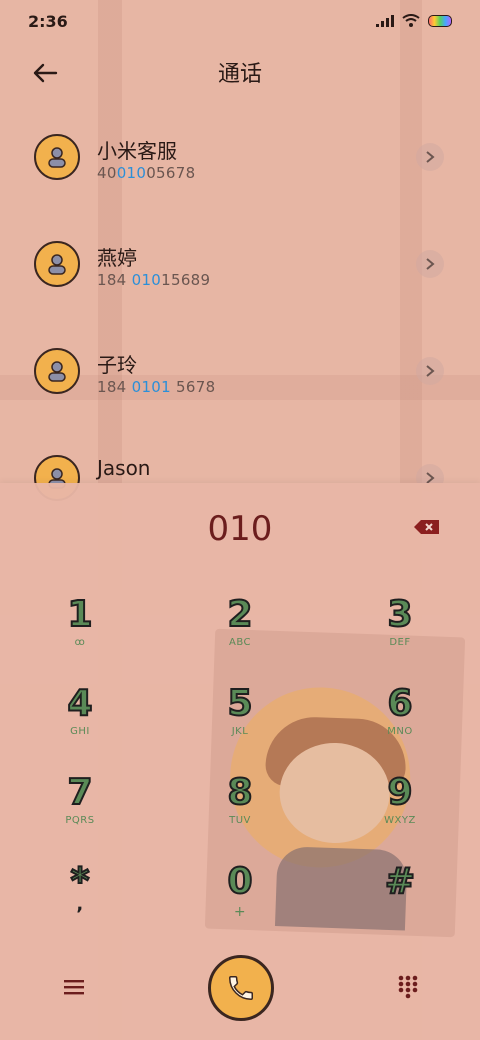 Image resolution: width=480 pixels, height=1040 pixels. Describe the element at coordinates (240, 807) in the screenshot. I see `key-8: 8 TUV` at that location.